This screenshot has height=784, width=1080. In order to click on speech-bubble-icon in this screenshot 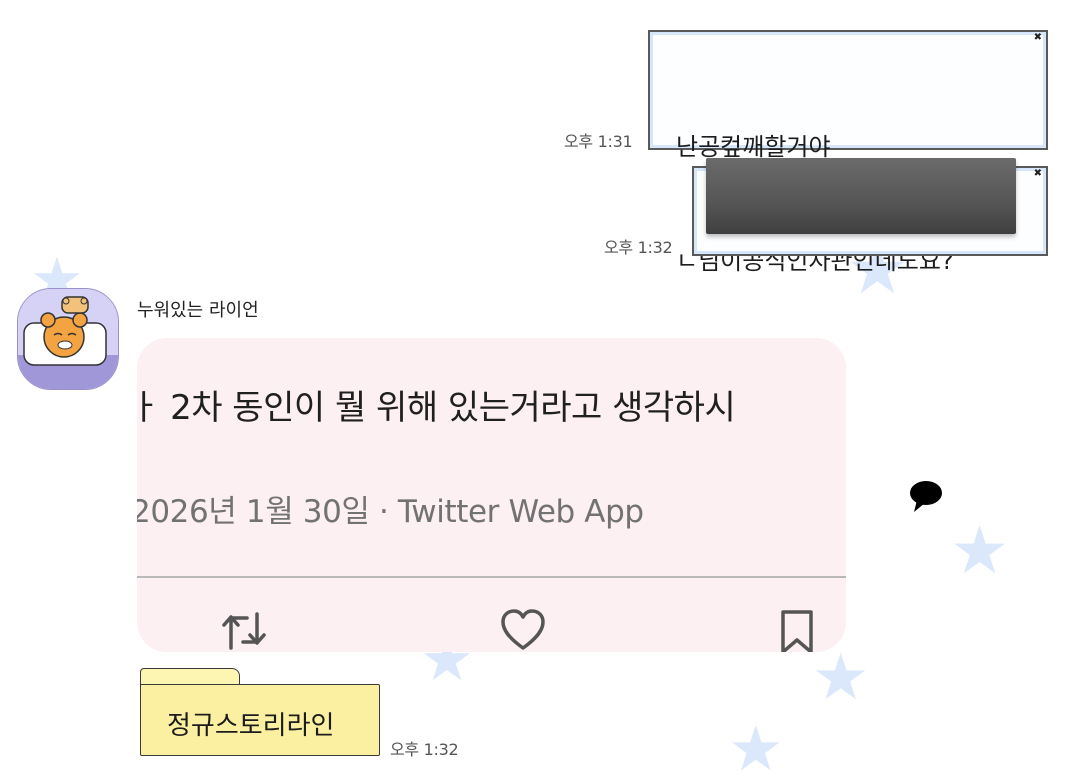, I will do `click(926, 496)`.